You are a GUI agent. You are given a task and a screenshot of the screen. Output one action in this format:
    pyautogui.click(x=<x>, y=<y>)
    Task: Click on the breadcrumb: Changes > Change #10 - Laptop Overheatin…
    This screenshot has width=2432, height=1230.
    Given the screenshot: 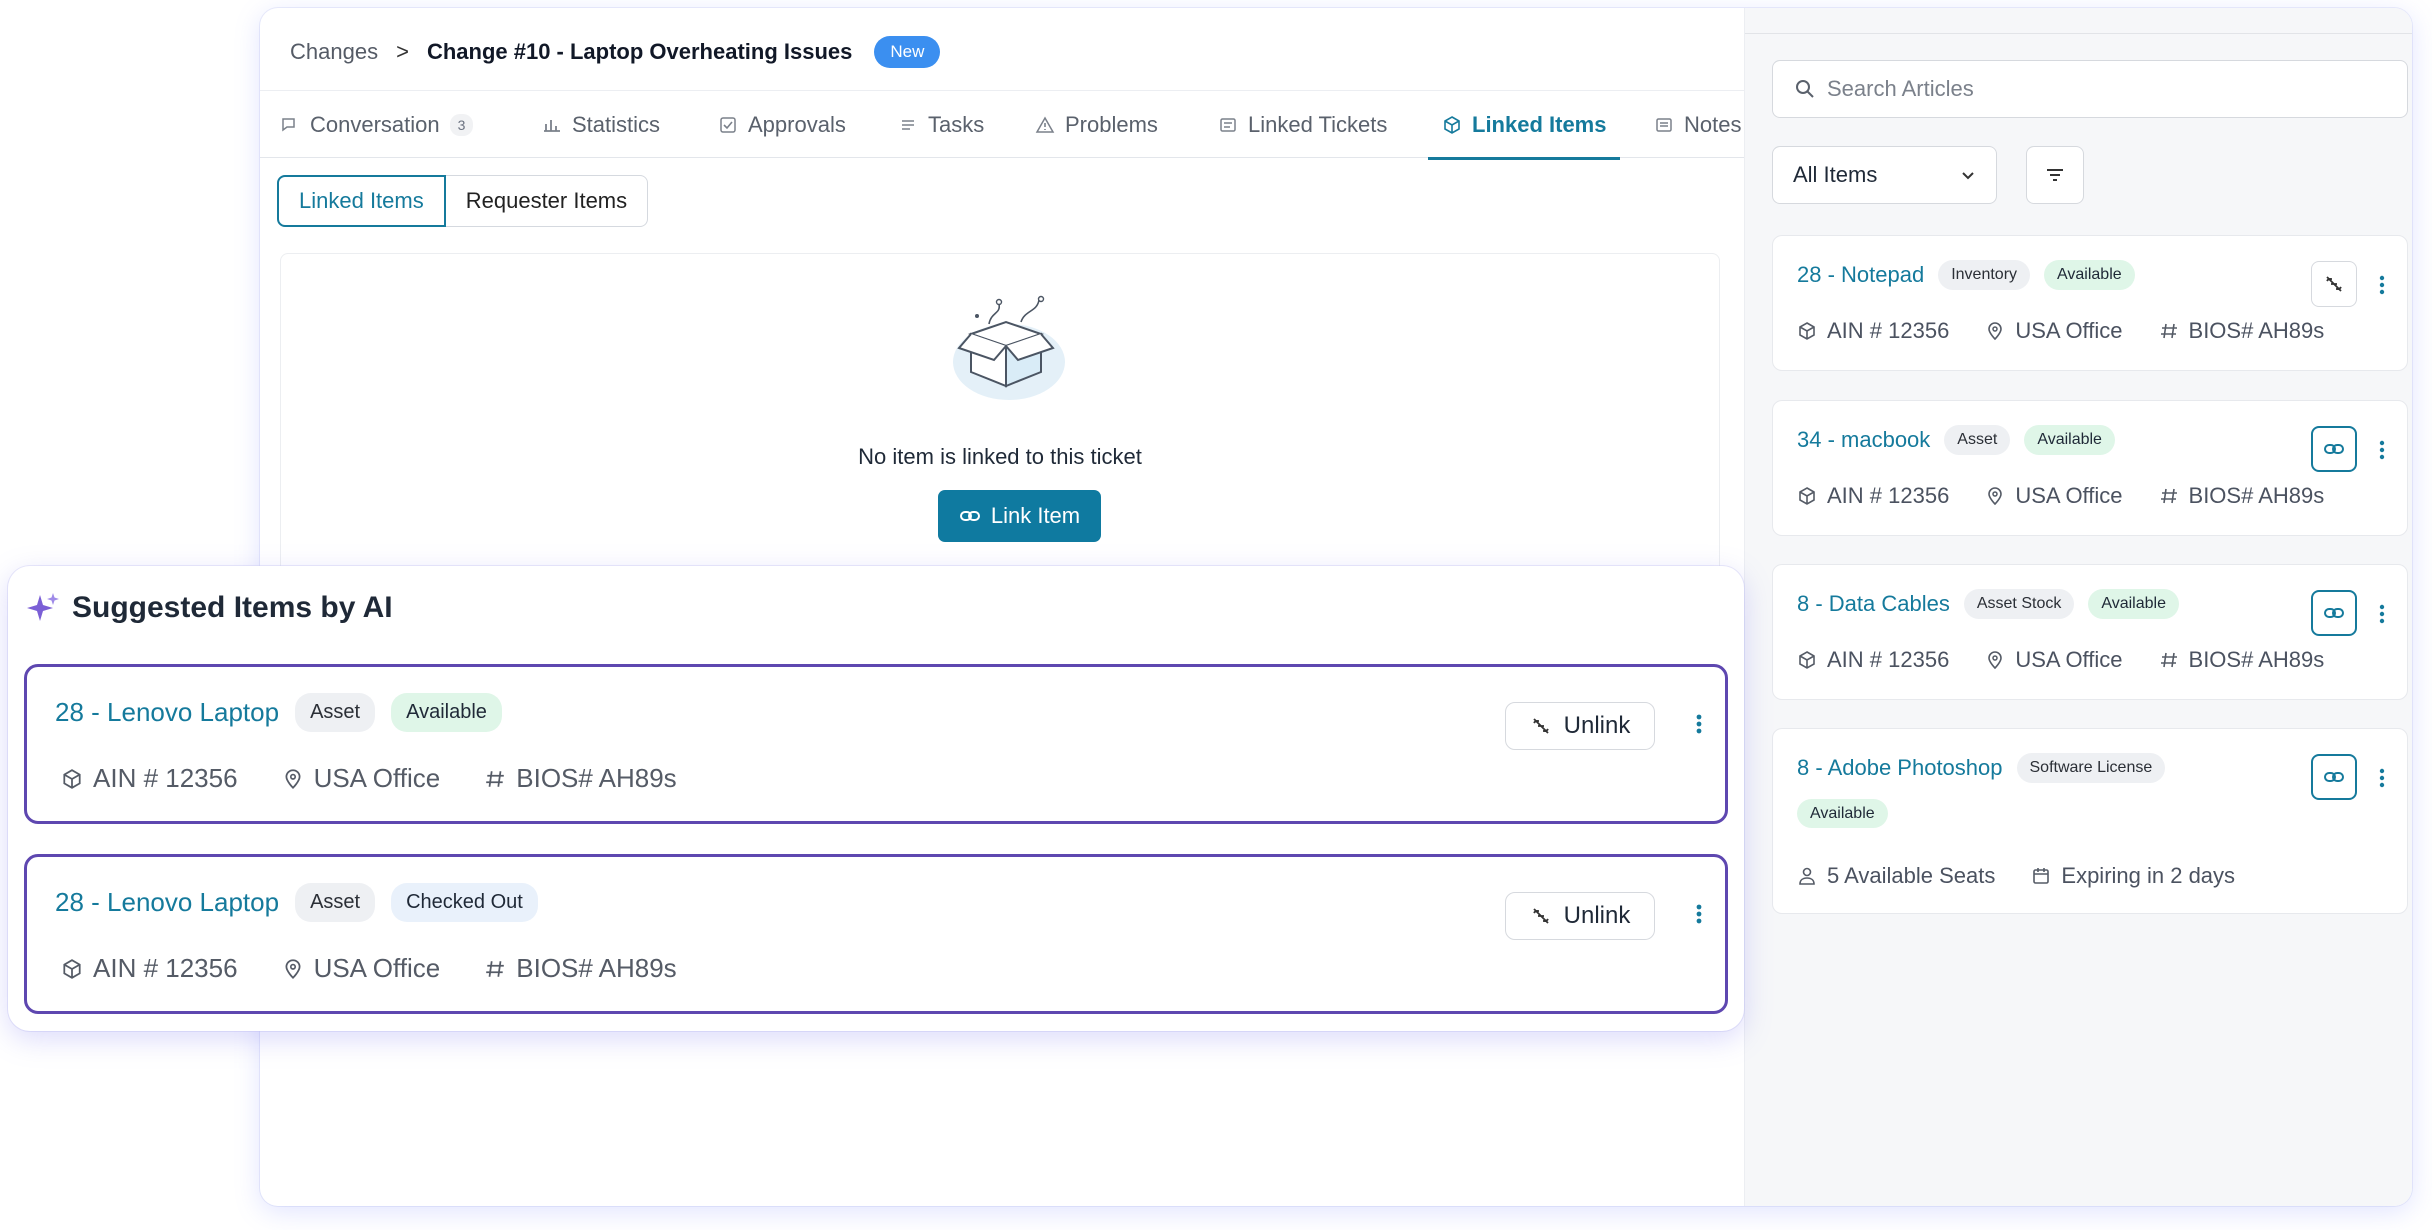 What is the action you would take?
    pyautogui.click(x=615, y=52)
    